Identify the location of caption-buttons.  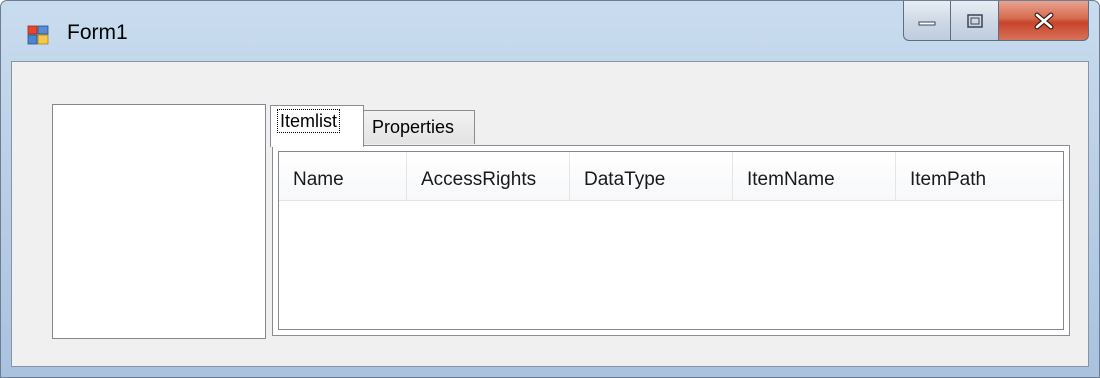
(996, 22).